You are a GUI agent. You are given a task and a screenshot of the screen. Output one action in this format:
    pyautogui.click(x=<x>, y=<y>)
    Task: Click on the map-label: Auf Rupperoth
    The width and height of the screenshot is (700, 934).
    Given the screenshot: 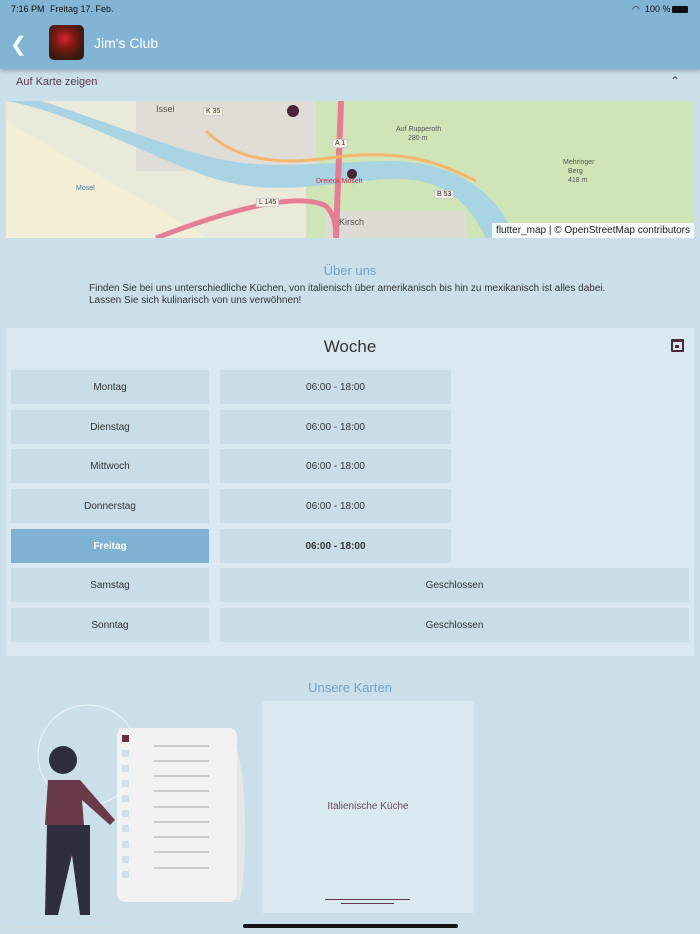 What is the action you would take?
    pyautogui.click(x=419, y=129)
    